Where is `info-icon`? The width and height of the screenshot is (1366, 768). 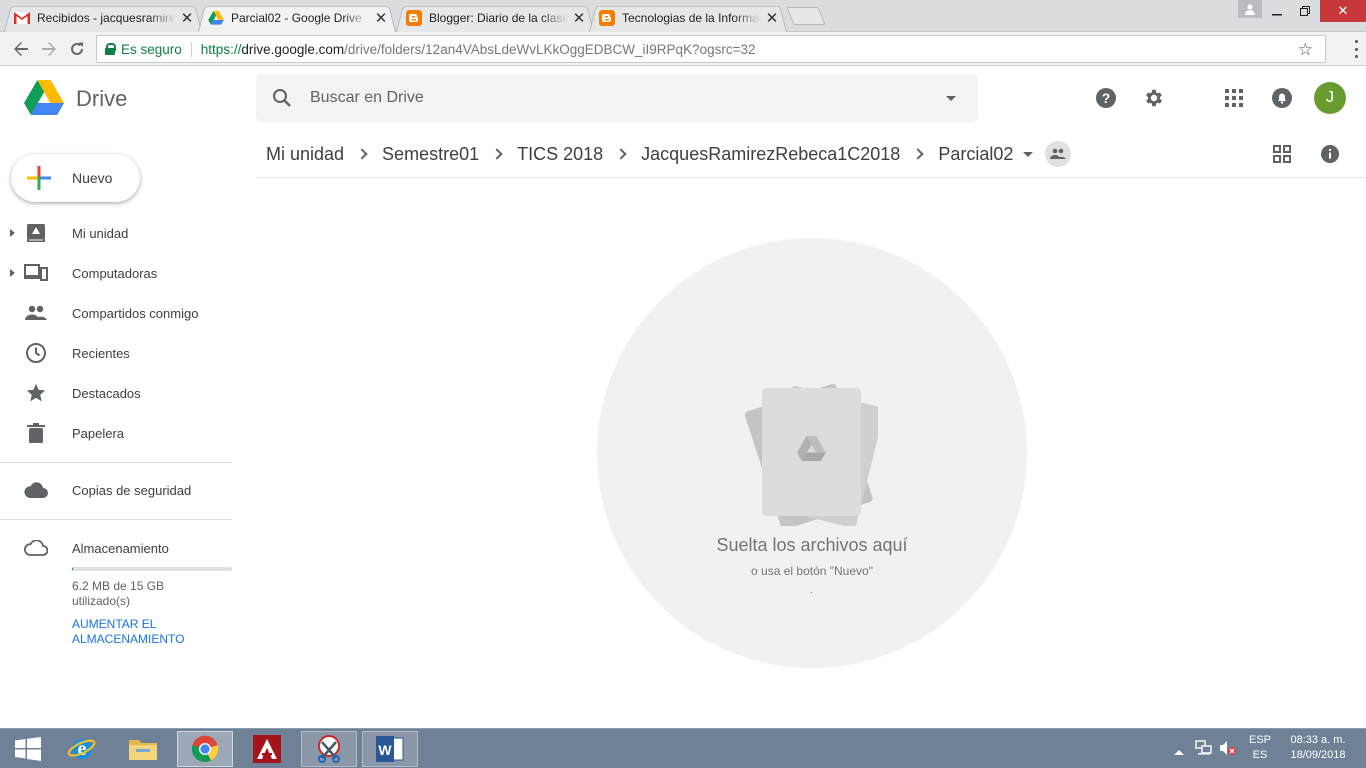
info-icon is located at coordinates (1330, 154).